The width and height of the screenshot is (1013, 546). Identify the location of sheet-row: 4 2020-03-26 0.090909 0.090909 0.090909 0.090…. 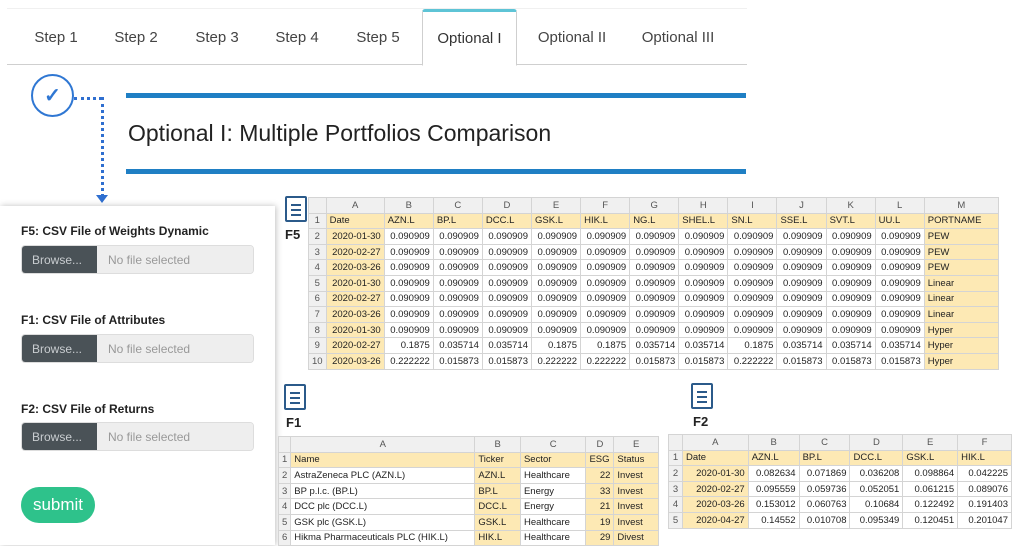
(654, 267).